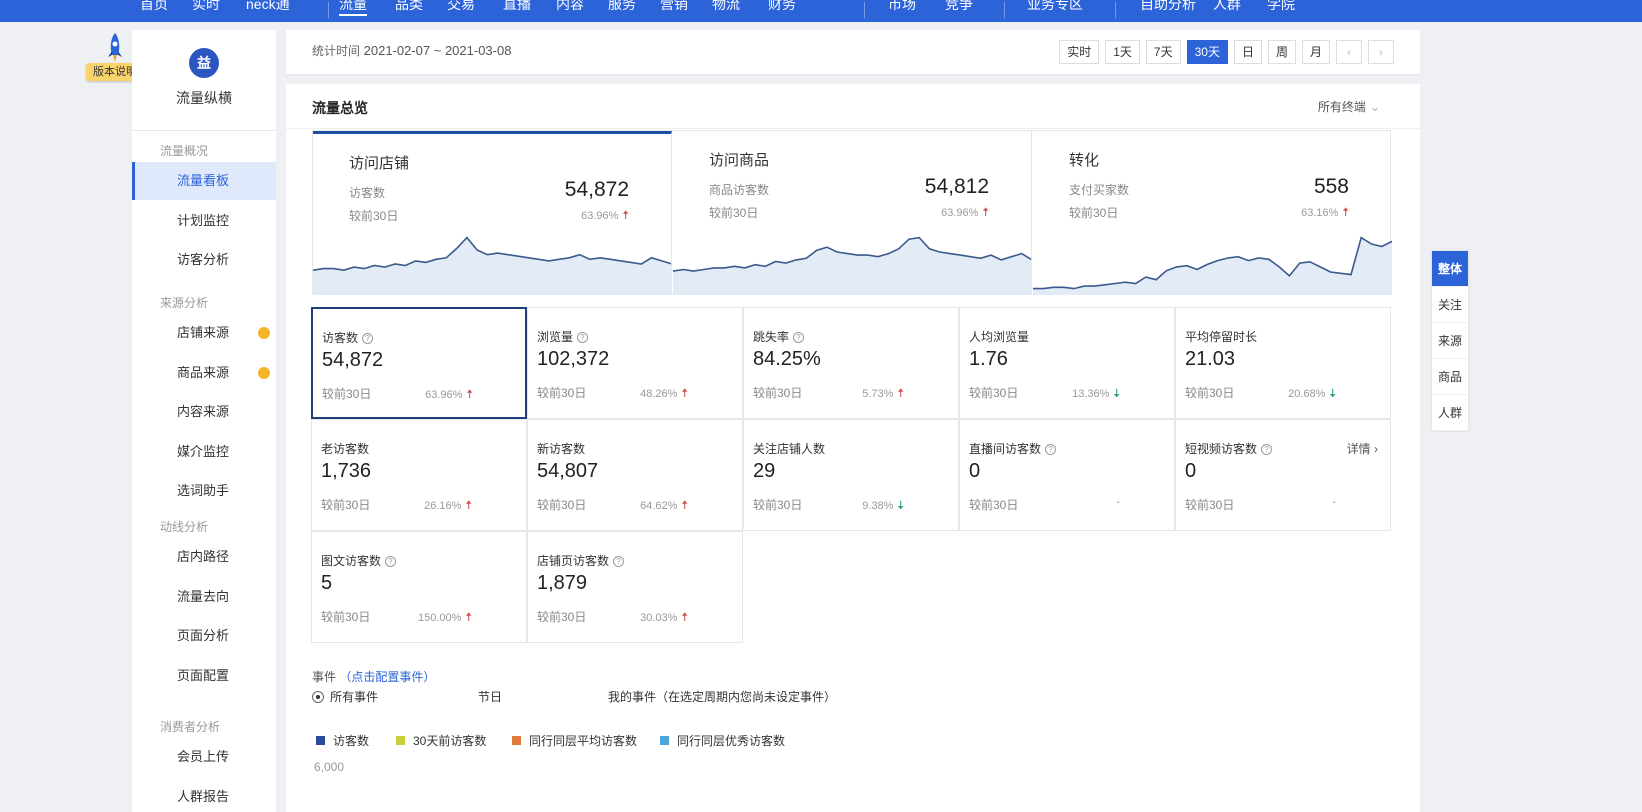 This screenshot has height=812, width=1642. Describe the element at coordinates (764, 471) in the screenshot. I see `metric-value: 29` at that location.